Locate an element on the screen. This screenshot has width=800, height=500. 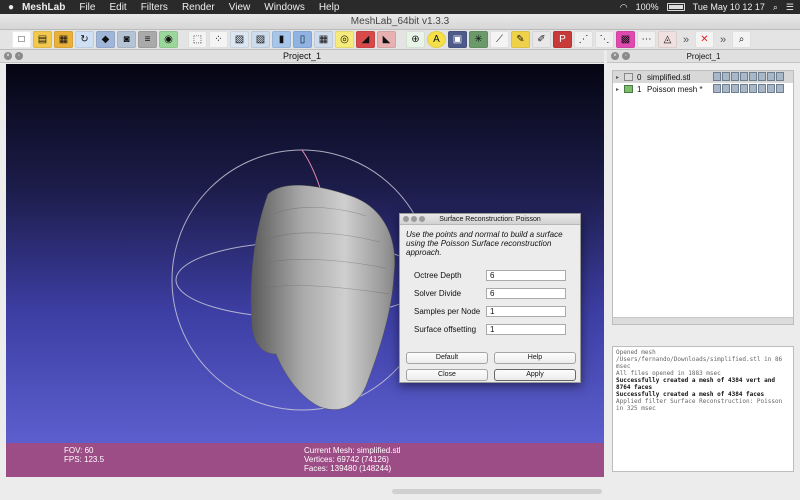
zoom-icon: ⌕ is located at coordinates (741, 39).